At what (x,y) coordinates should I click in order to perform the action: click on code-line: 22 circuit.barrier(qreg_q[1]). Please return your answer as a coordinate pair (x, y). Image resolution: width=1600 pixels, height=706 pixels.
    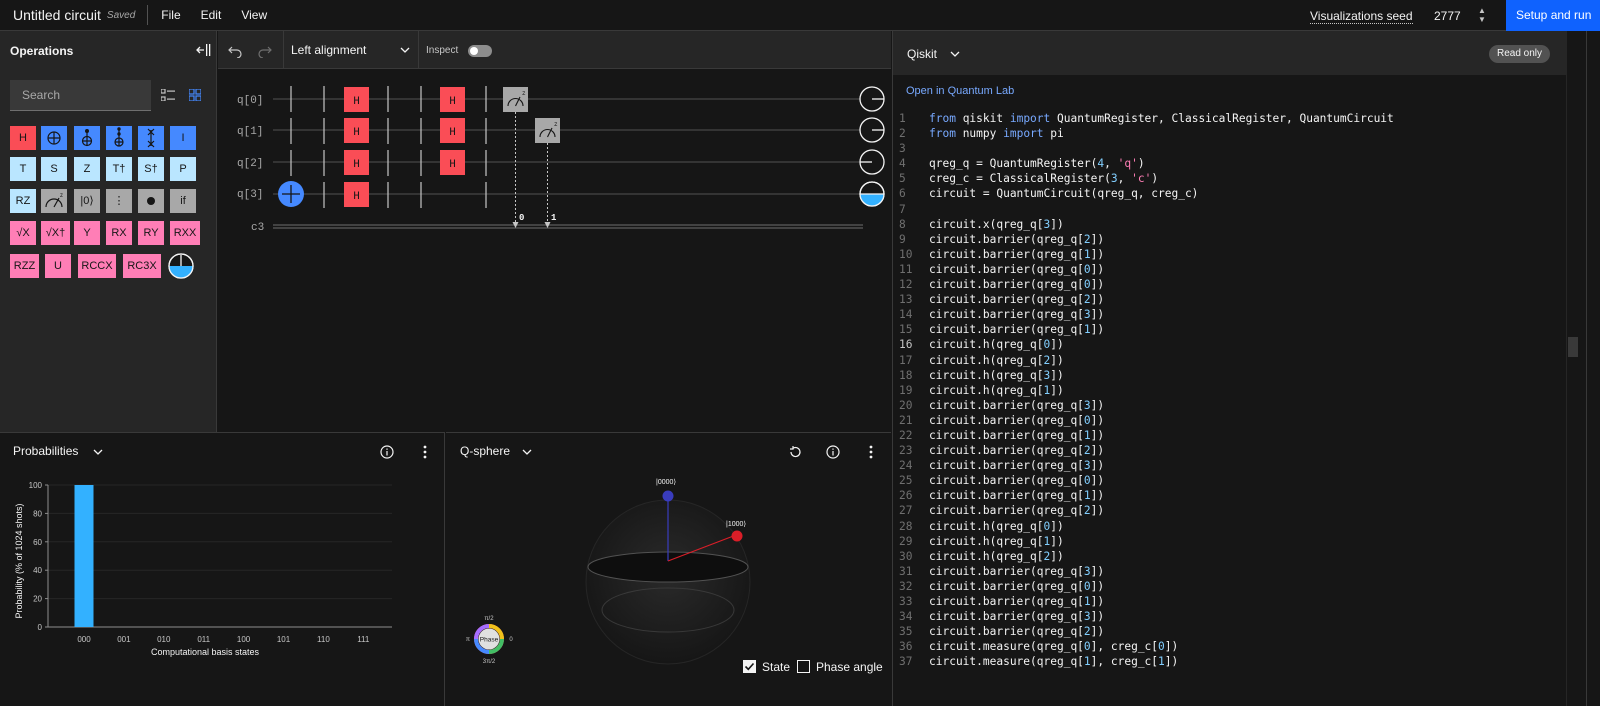
    Looking at the image, I should click on (1228, 435).